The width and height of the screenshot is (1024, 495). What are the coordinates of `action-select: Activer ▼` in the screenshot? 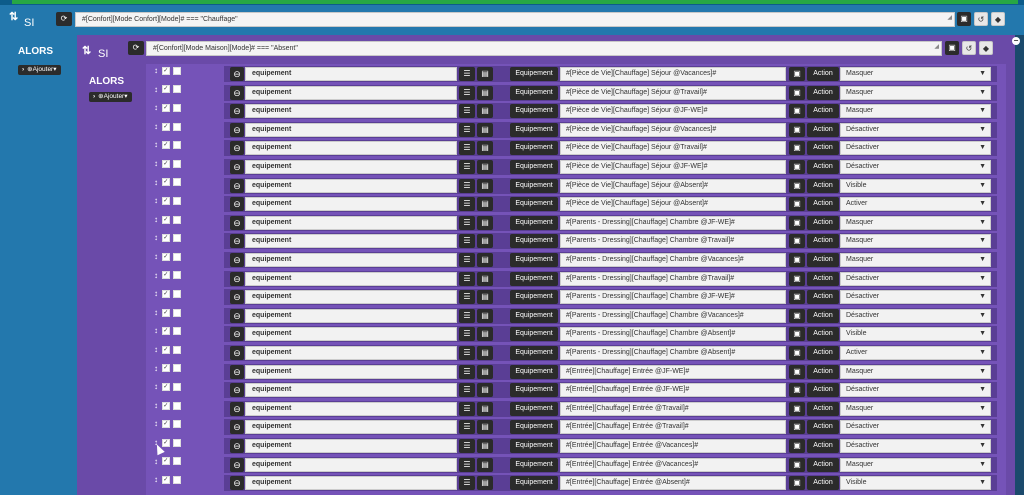 It's located at (915, 204).